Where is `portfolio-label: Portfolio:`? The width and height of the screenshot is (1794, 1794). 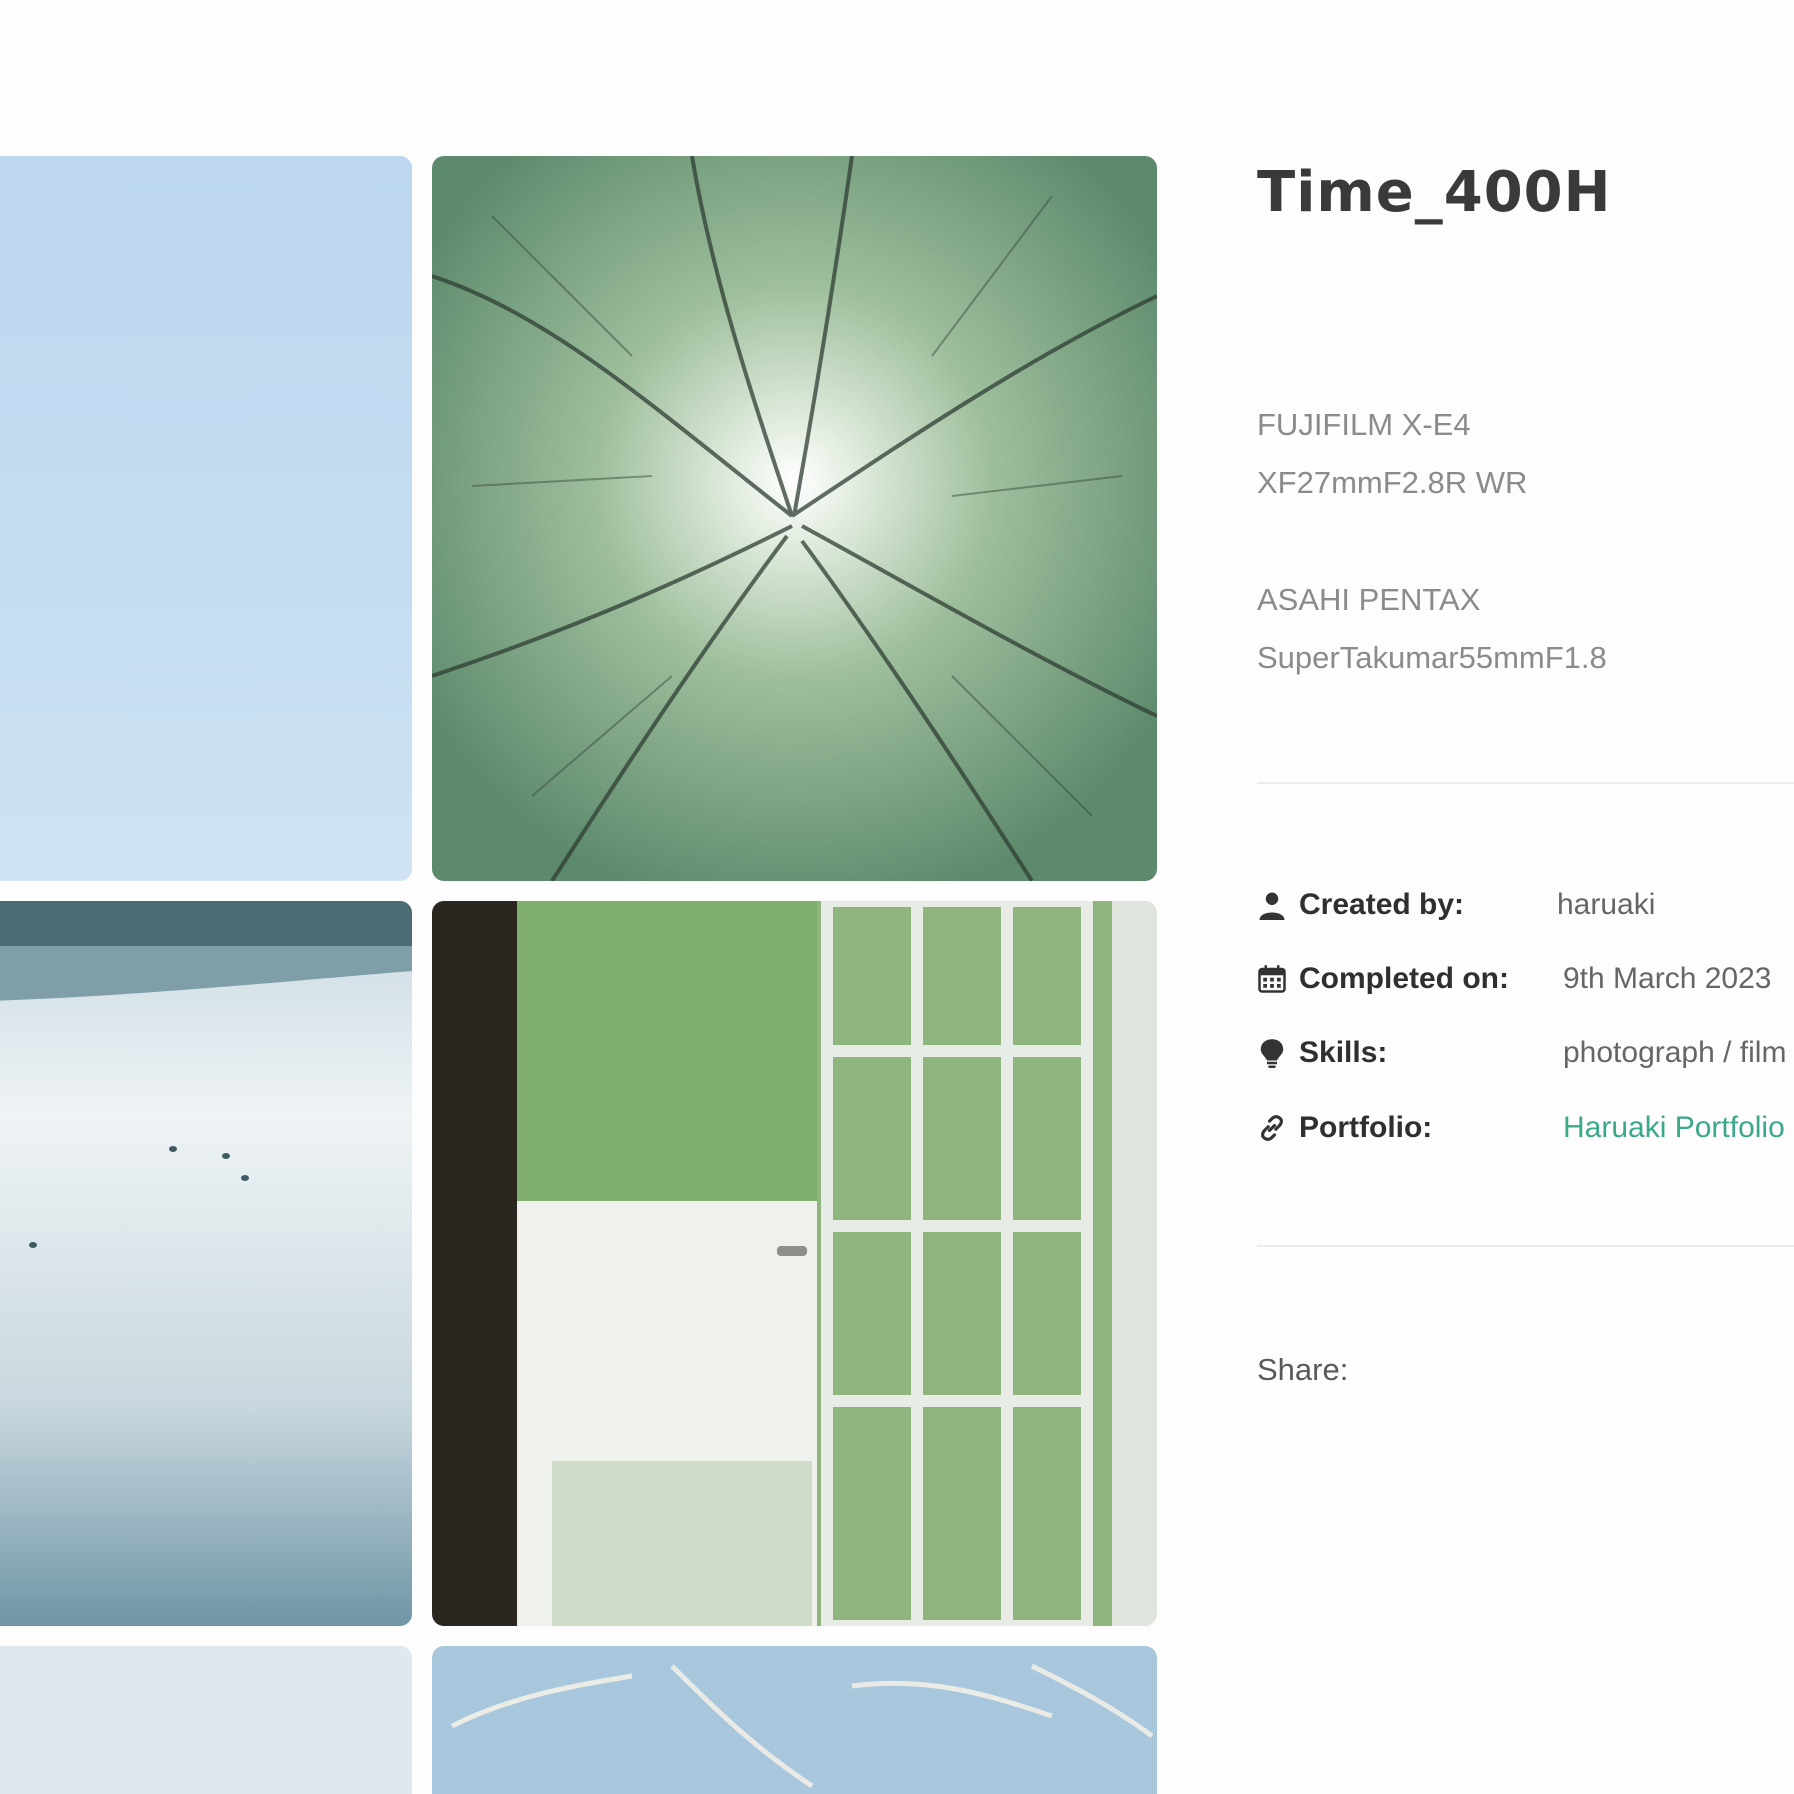 portfolio-label: Portfolio: is located at coordinates (1366, 1127).